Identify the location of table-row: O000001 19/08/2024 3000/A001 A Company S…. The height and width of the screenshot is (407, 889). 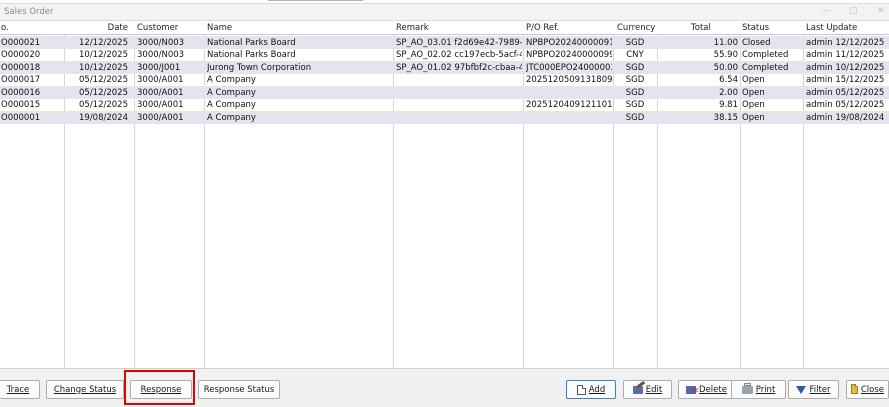
(444, 117).